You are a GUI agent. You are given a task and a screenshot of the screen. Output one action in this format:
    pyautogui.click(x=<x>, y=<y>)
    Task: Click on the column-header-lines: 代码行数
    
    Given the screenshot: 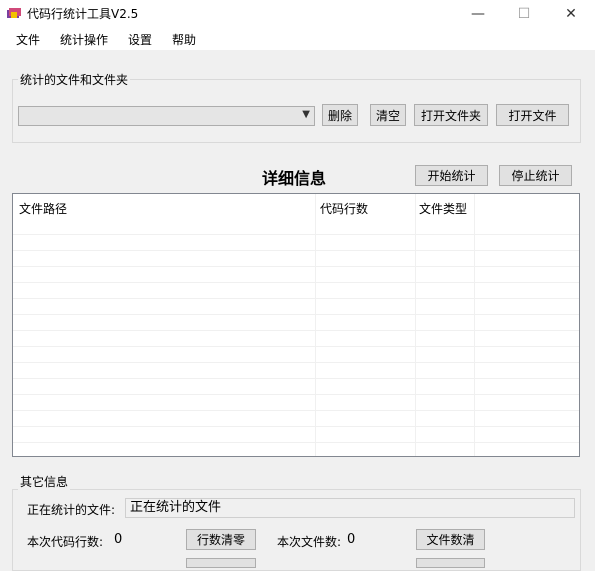 What is the action you would take?
    pyautogui.click(x=344, y=208)
    